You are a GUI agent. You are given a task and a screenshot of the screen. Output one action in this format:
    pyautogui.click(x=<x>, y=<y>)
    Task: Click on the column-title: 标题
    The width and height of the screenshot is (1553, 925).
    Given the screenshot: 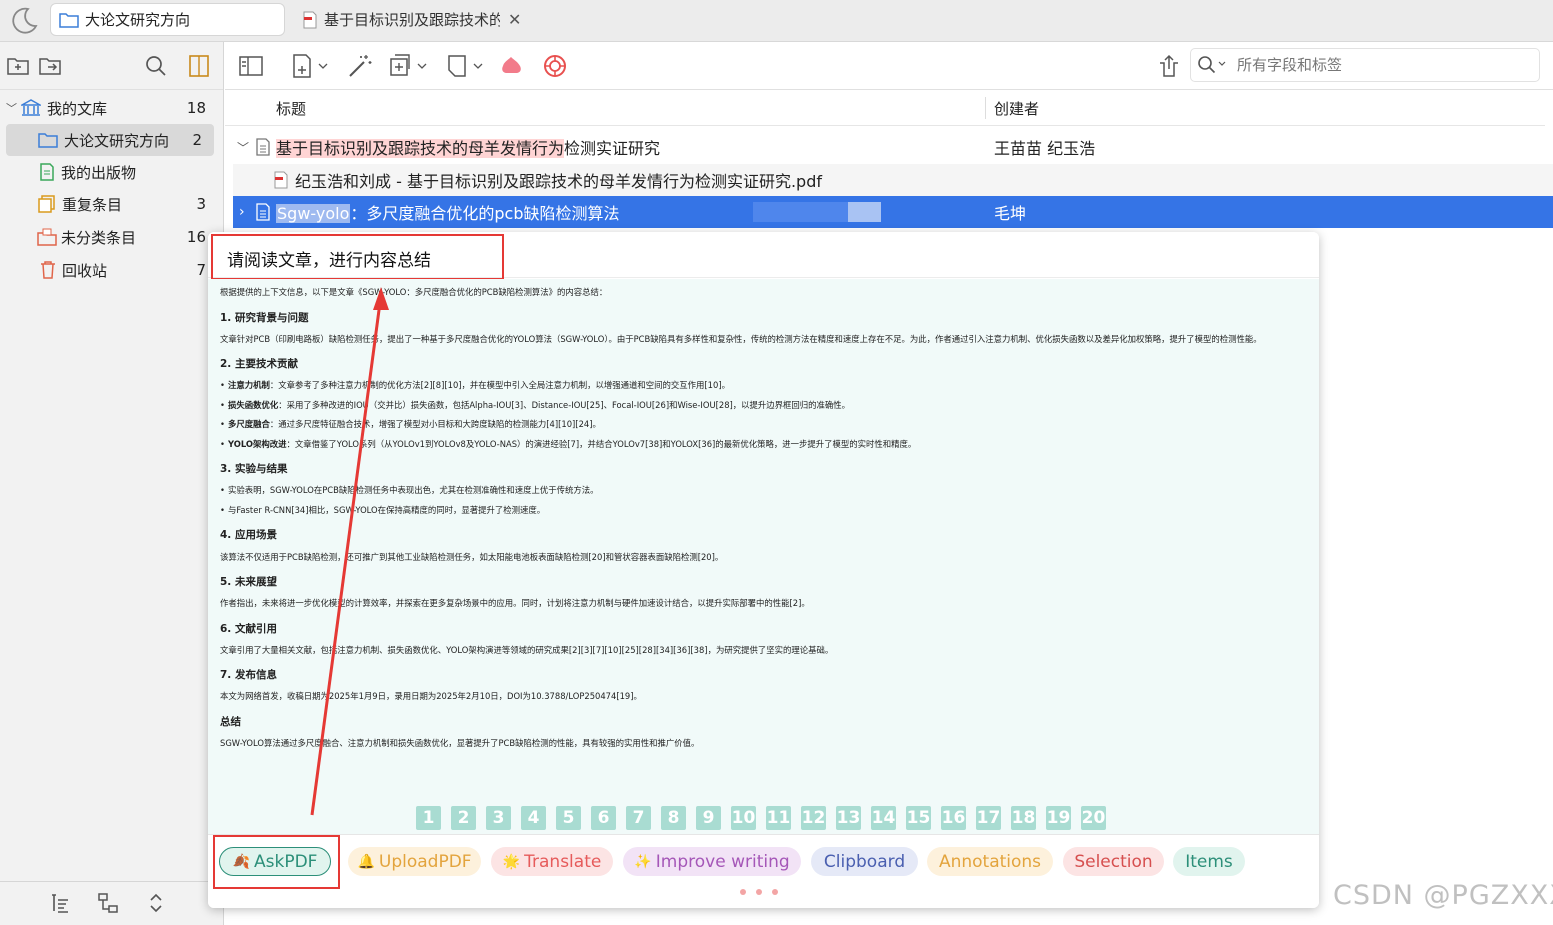 What is the action you would take?
    pyautogui.click(x=291, y=108)
    